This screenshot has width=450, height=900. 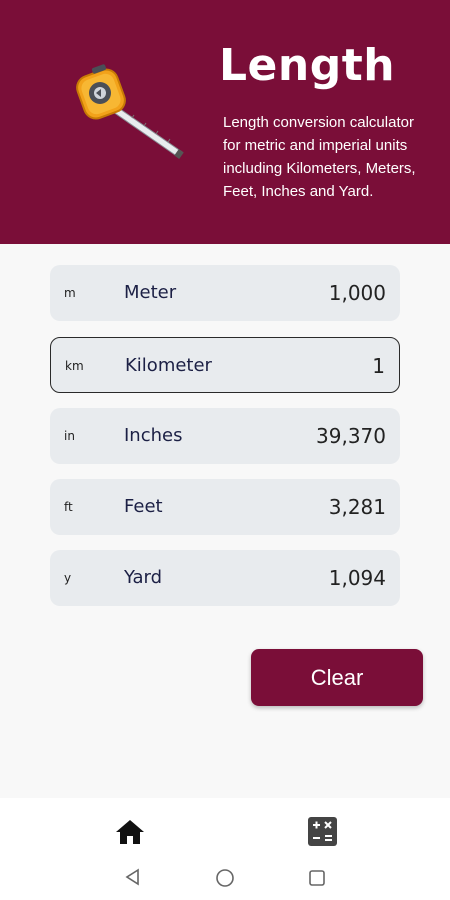 What do you see at coordinates (74, 366) in the screenshot?
I see `unit-abbr: km` at bounding box center [74, 366].